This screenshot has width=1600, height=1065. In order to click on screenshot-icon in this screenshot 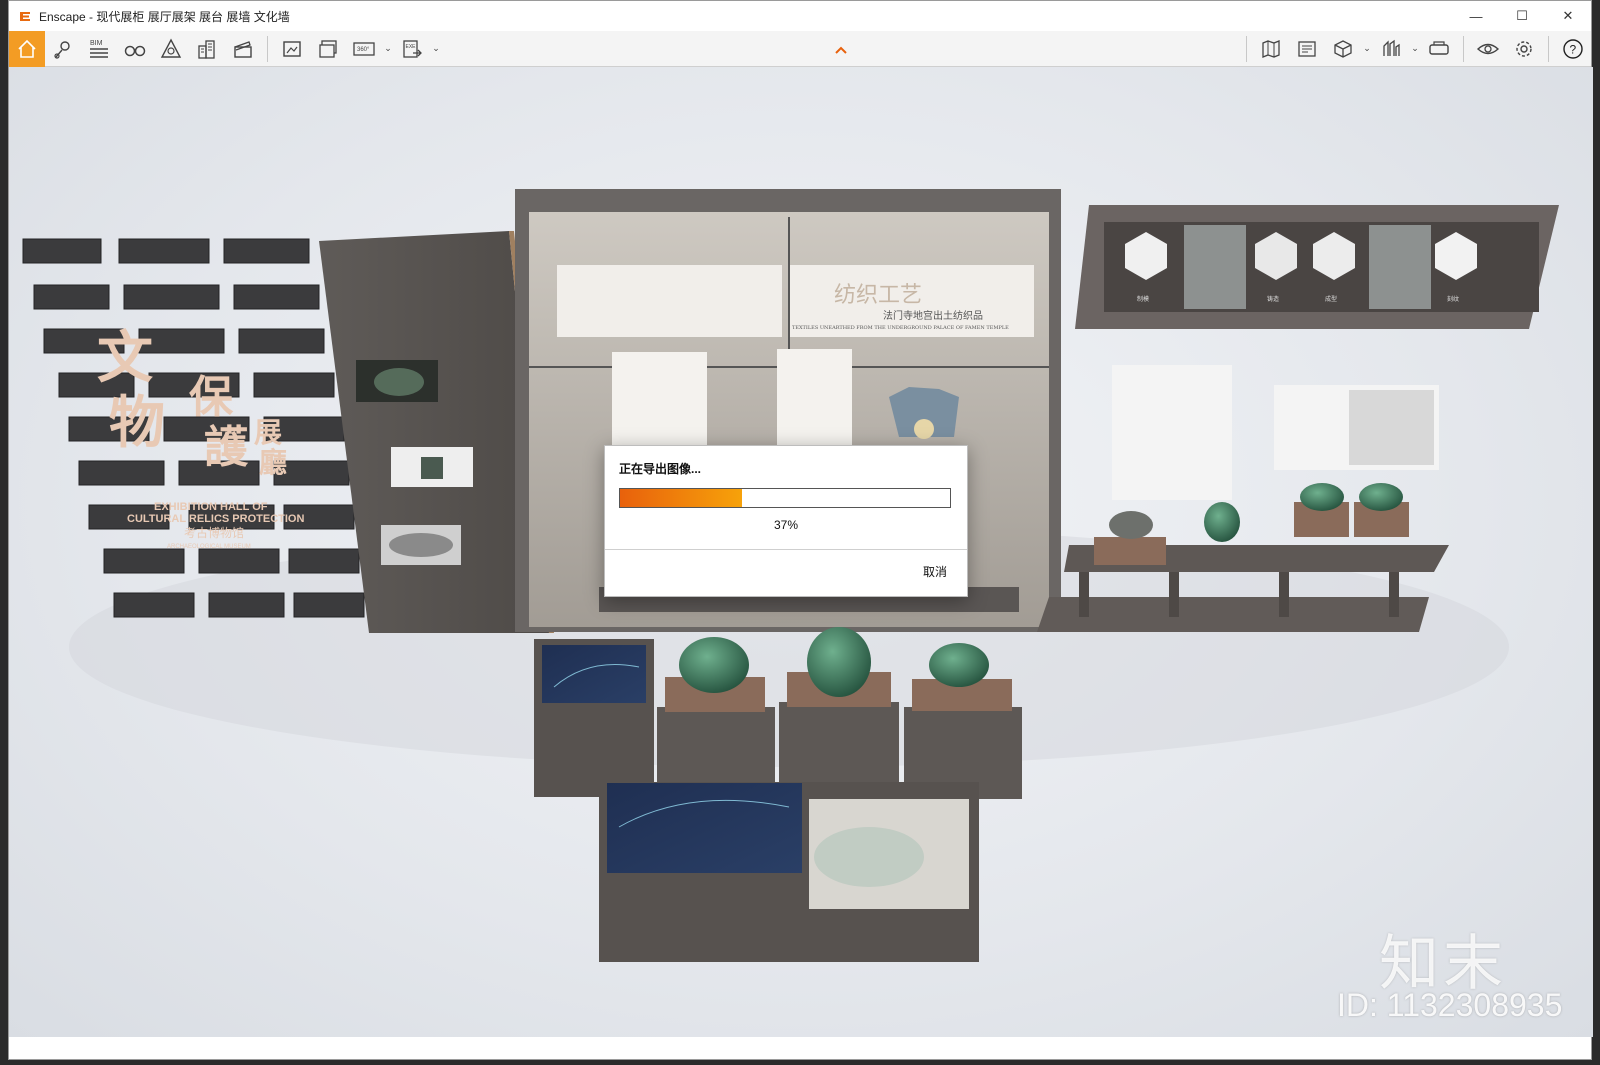, I will do `click(292, 48)`.